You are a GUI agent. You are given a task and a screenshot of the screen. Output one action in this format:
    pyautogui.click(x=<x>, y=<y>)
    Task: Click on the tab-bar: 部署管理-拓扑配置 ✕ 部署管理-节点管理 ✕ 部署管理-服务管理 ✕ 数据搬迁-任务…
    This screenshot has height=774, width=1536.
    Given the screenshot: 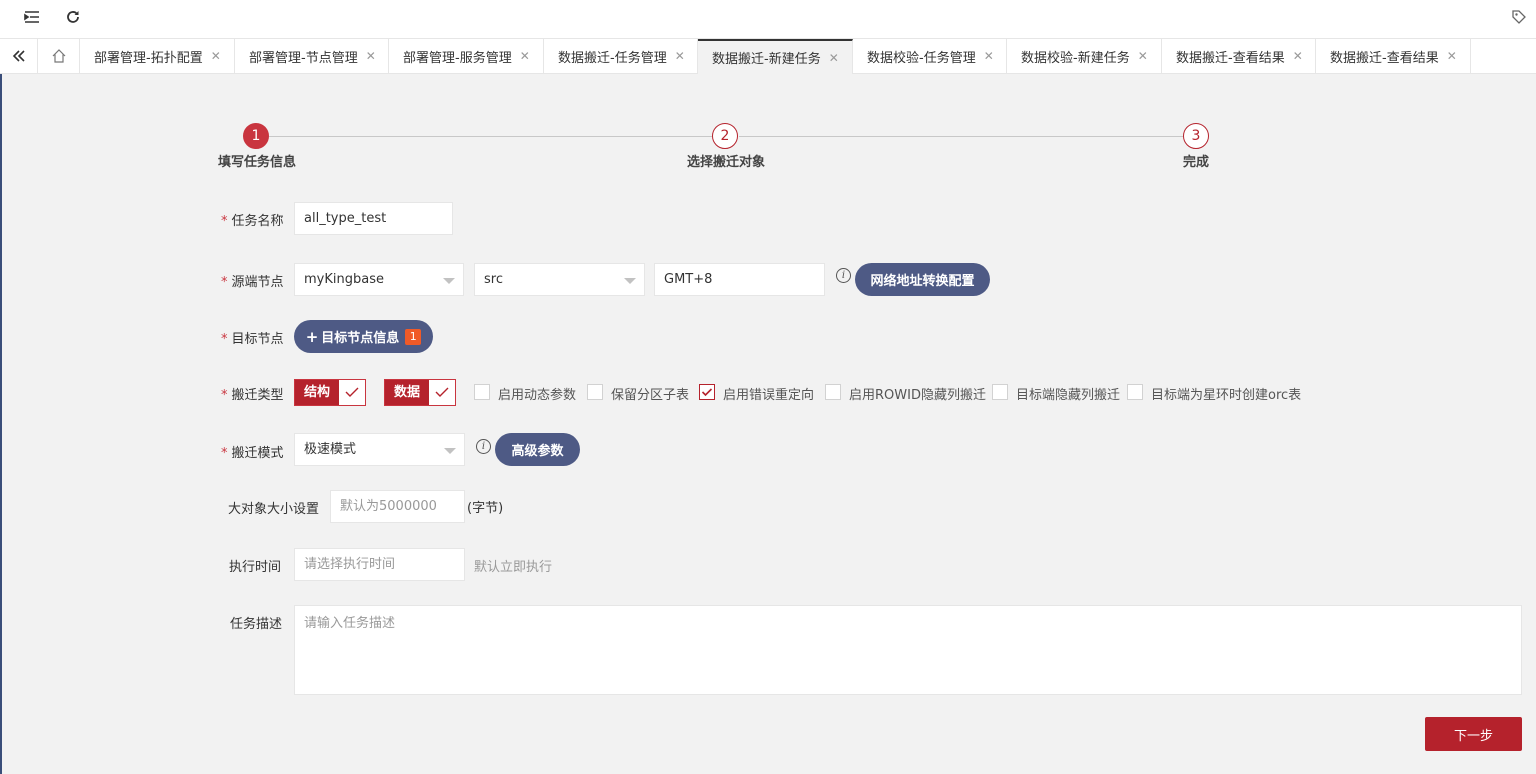 What is the action you would take?
    pyautogui.click(x=768, y=56)
    